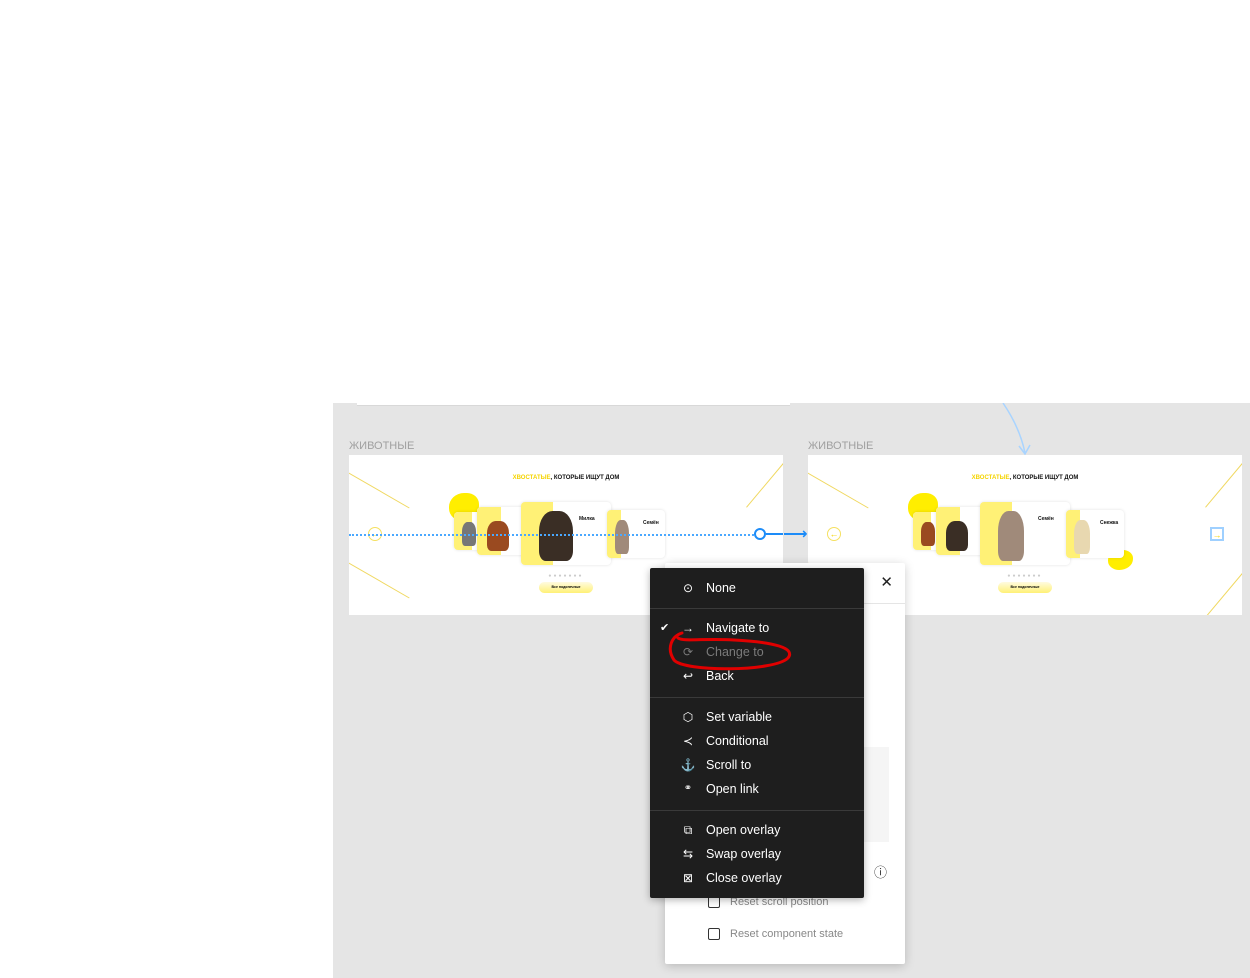  What do you see at coordinates (834, 534) in the screenshot?
I see `prev-arrow-icon: ←` at bounding box center [834, 534].